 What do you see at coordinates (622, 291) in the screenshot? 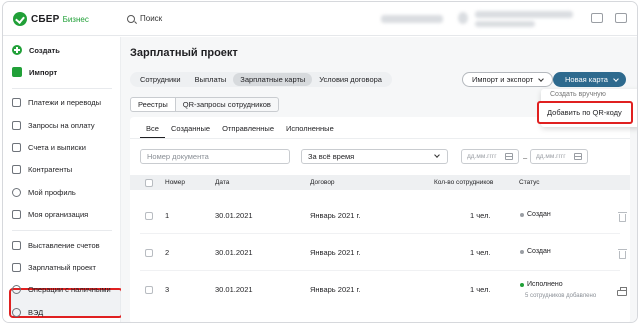
I see `printer-icon` at bounding box center [622, 291].